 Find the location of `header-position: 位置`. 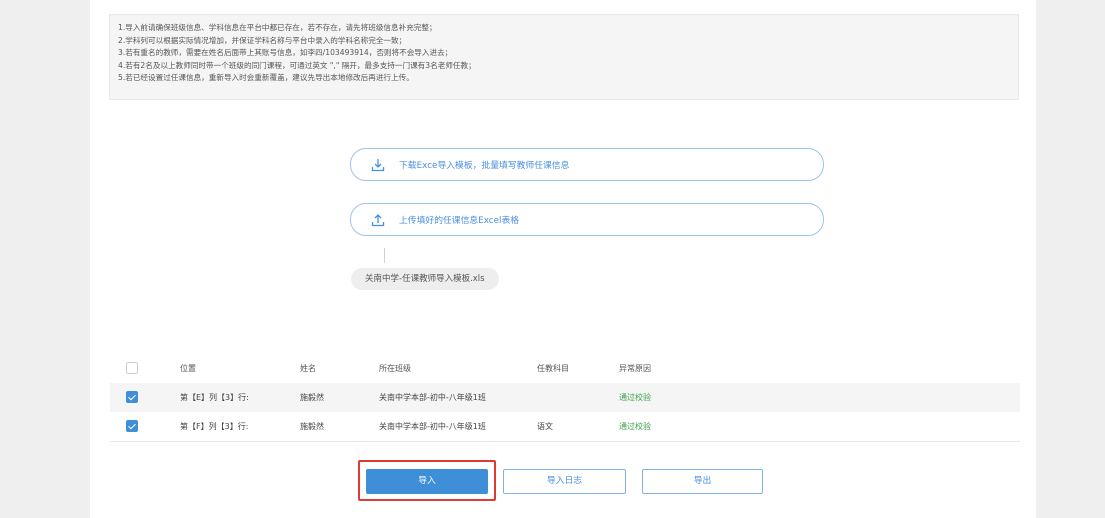

header-position: 位置 is located at coordinates (188, 368).